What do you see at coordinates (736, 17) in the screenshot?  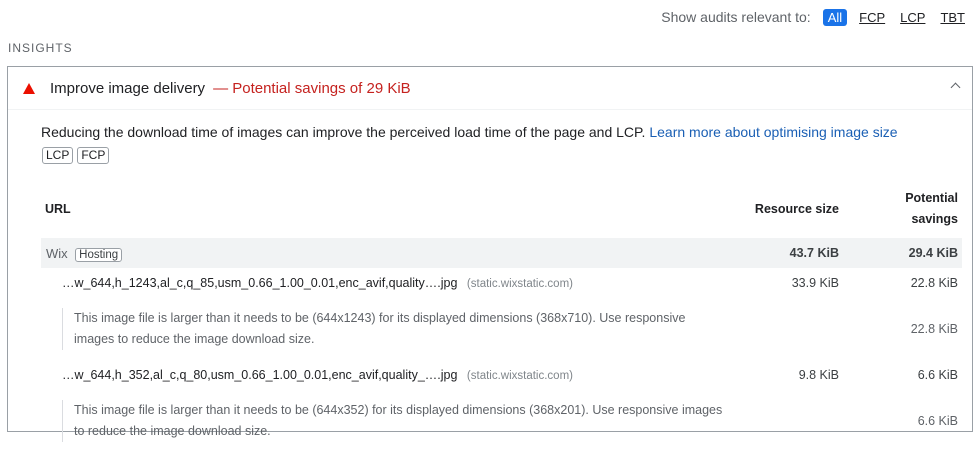 I see `filter-label: Show audits relevant to:` at bounding box center [736, 17].